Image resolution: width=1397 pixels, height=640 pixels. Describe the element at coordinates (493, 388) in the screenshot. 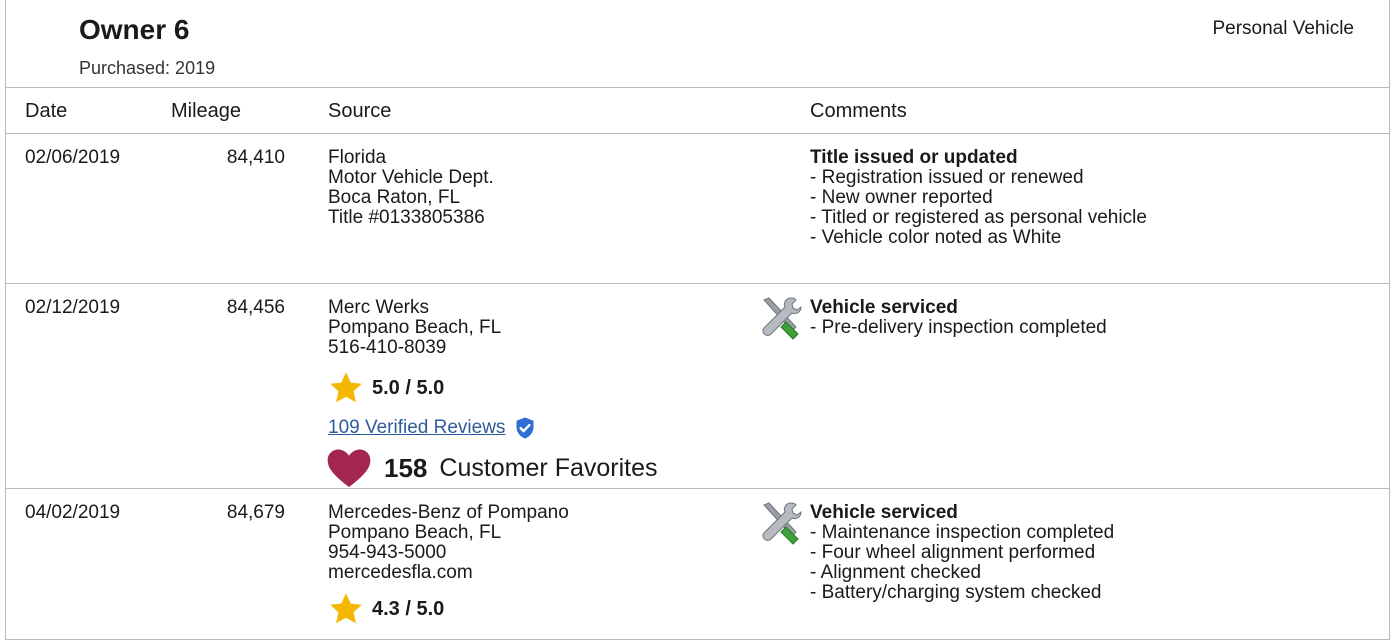

I see `shop-rating: 5.0 / 5.0` at that location.